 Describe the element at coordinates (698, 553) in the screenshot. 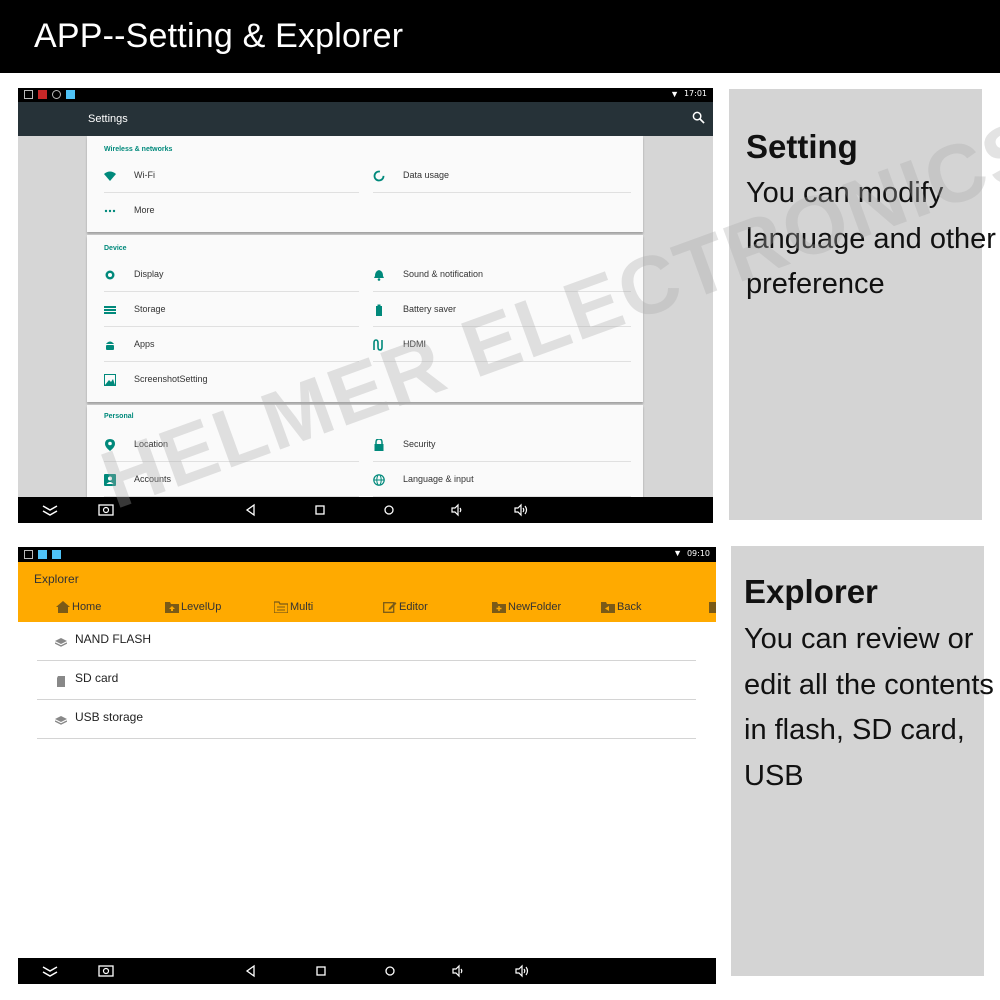

I see `status-time: 09:10` at that location.